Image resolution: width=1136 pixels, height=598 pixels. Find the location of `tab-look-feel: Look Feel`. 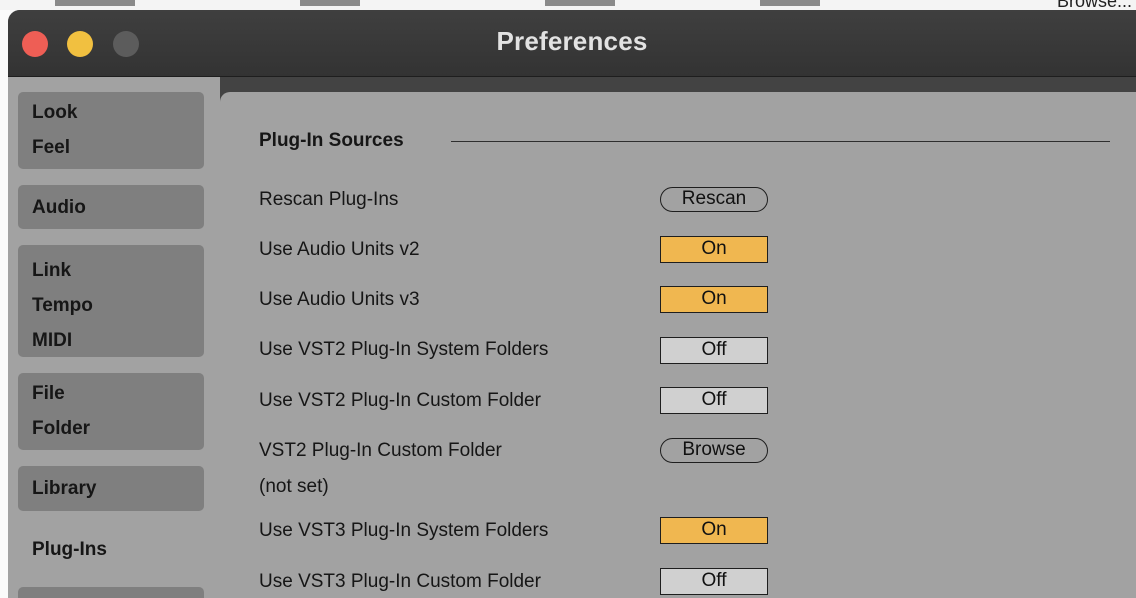

tab-look-feel: Look Feel is located at coordinates (111, 130).